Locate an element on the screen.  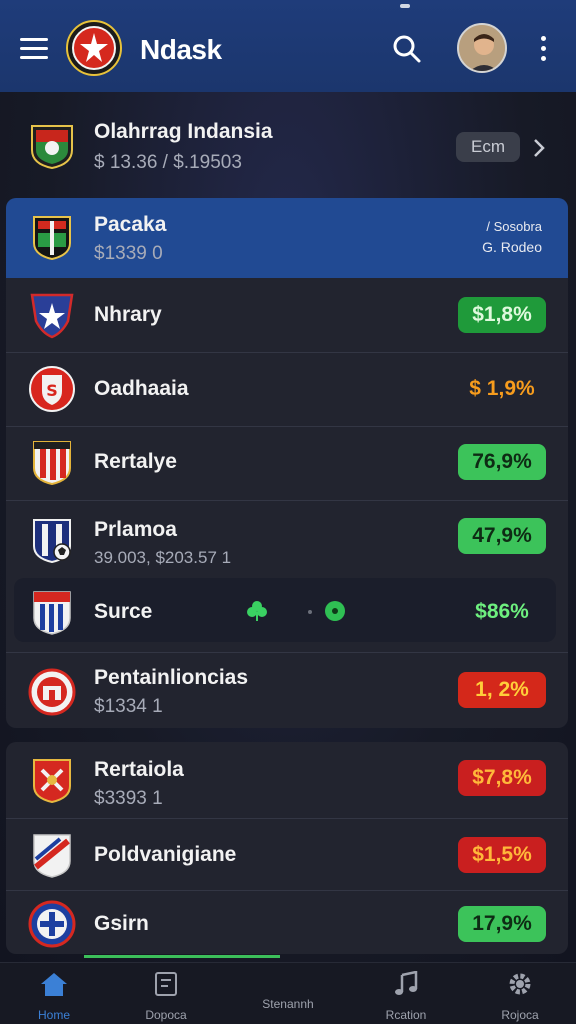
change-badge: $86% is located at coordinates (502, 611).